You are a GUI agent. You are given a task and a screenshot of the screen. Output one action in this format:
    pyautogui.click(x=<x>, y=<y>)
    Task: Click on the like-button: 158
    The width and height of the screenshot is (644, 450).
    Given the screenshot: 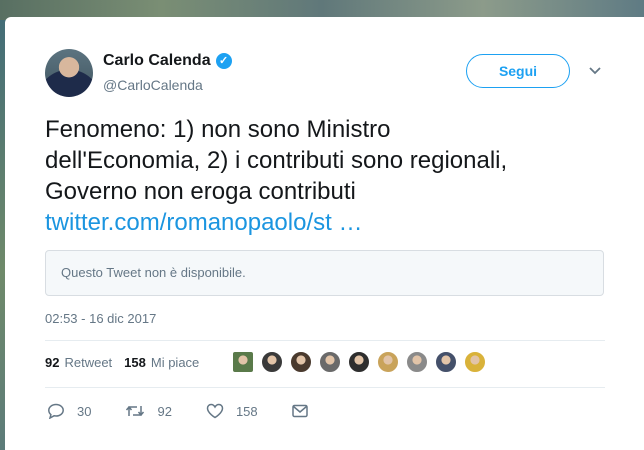 What is the action you would take?
    pyautogui.click(x=232, y=411)
    